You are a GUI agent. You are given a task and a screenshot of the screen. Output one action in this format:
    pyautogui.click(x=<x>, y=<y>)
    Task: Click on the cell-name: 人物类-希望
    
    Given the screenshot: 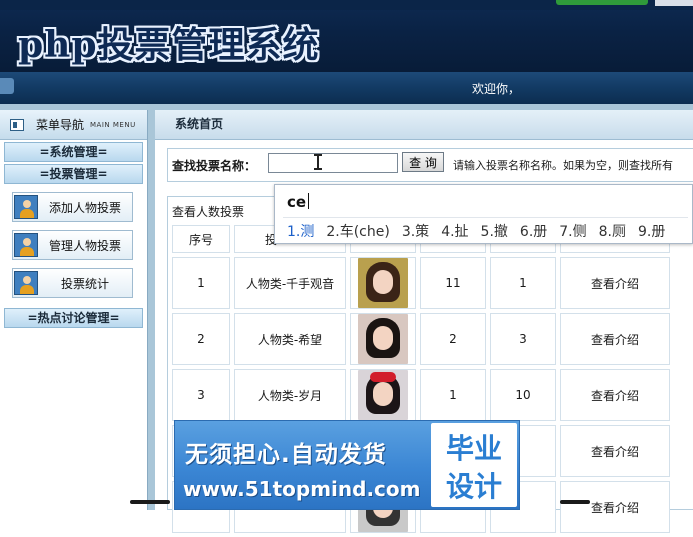 What is the action you would take?
    pyautogui.click(x=290, y=339)
    